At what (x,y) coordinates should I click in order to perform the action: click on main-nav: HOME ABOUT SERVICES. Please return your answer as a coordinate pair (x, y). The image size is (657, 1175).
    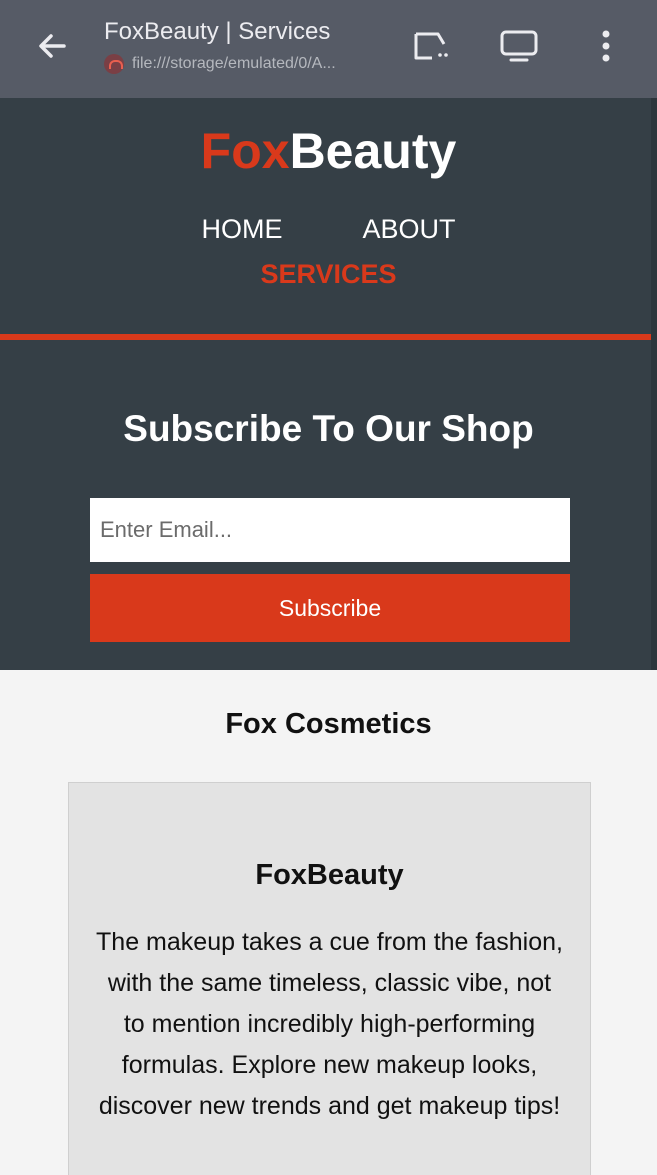
    Looking at the image, I should click on (328, 252).